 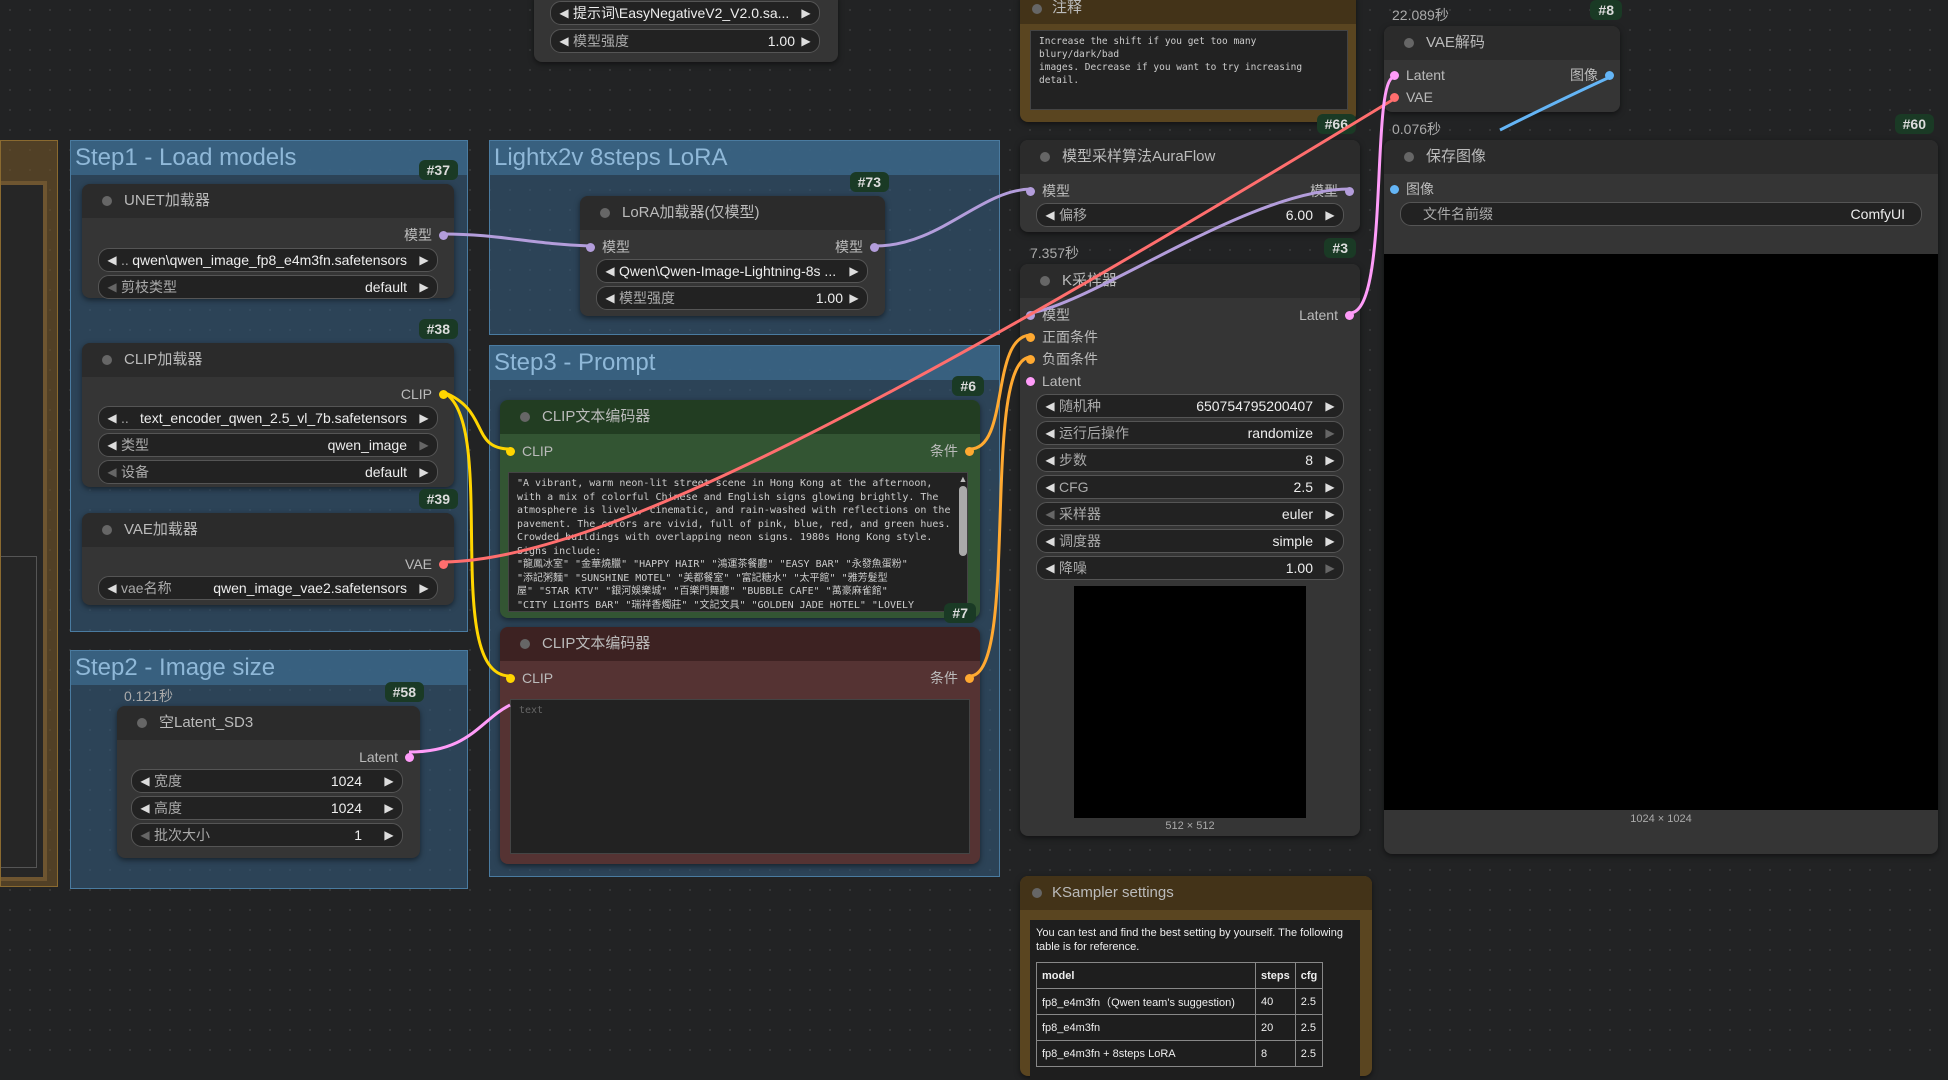 I want to click on lora-name-widget: ◀ 提示词\EasyNegativeV2_V2.0.sa... ▶, so click(x=685, y=13).